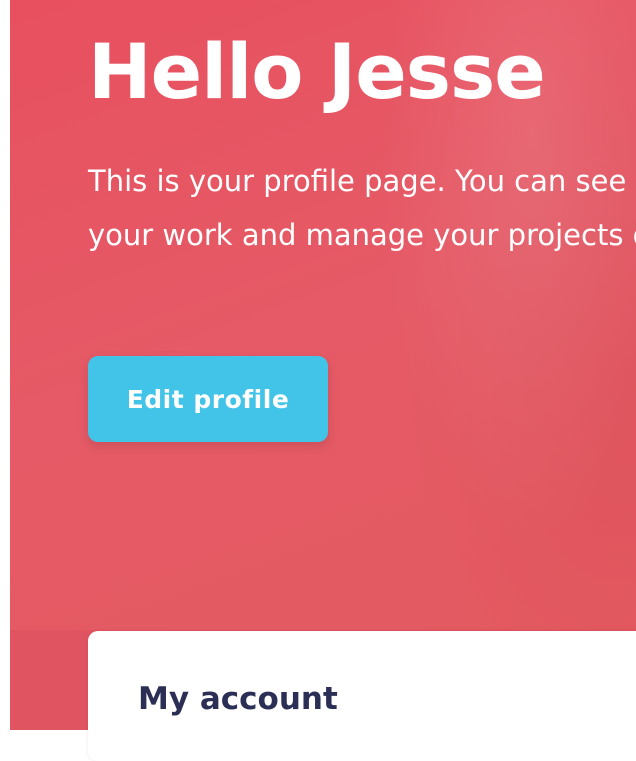 The image size is (636, 761). Describe the element at coordinates (5, 365) in the screenshot. I see `page-left-edge` at that location.